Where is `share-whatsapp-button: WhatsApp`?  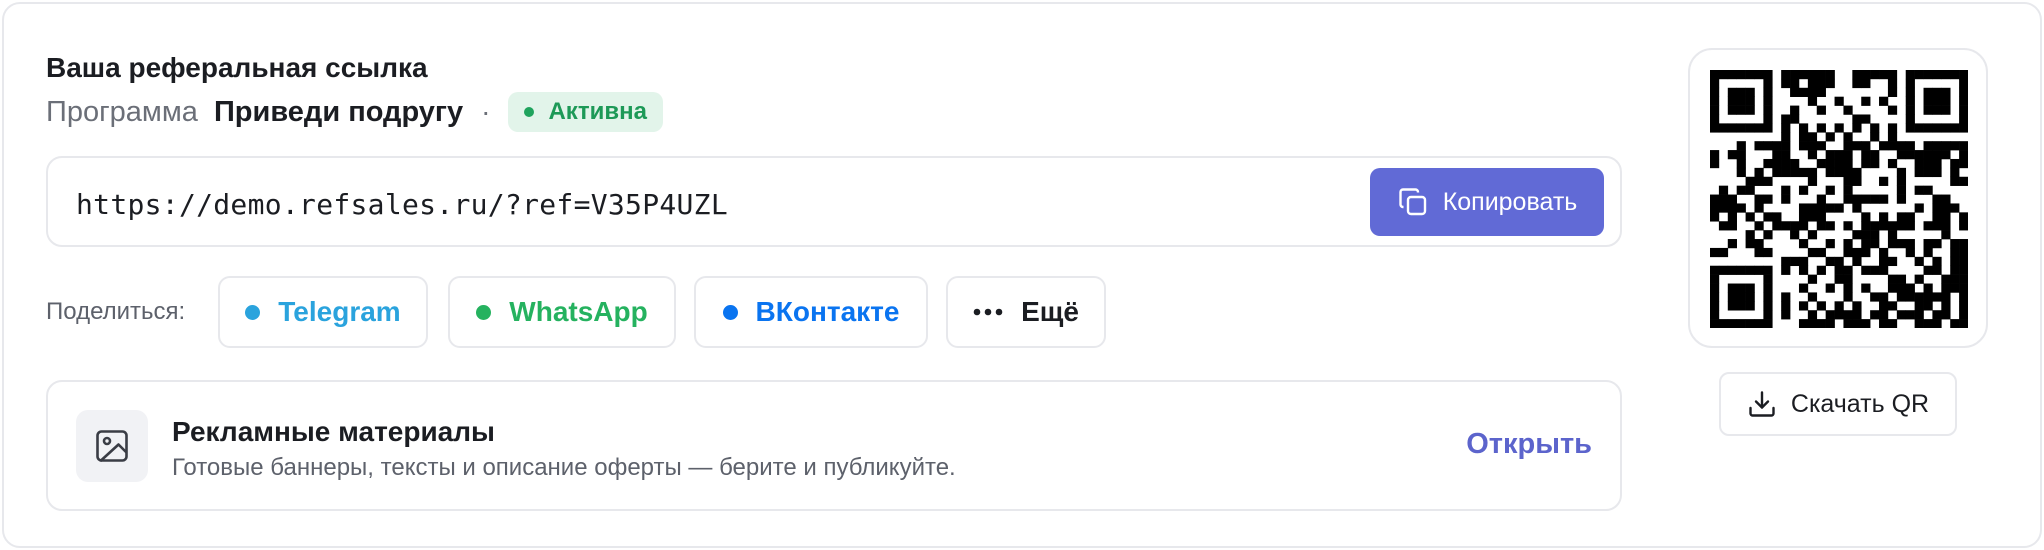
share-whatsapp-button: WhatsApp is located at coordinates (562, 312).